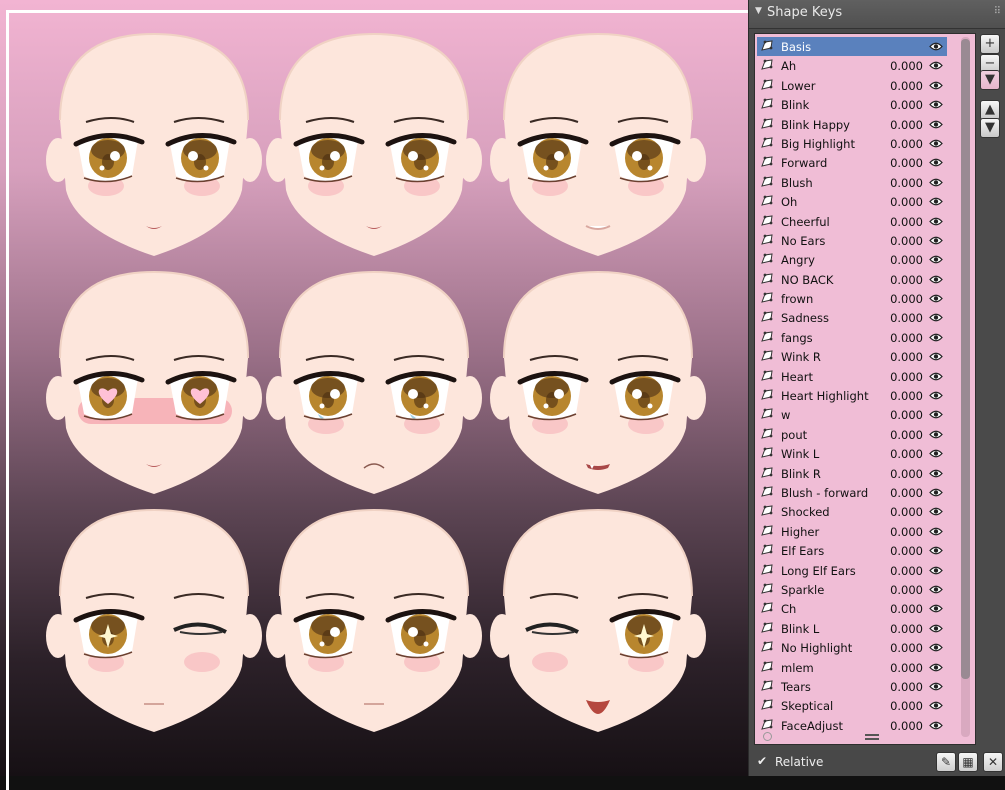 Image resolution: width=1005 pixels, height=790 pixels. I want to click on shape-key-name: NO BACK, so click(807, 280).